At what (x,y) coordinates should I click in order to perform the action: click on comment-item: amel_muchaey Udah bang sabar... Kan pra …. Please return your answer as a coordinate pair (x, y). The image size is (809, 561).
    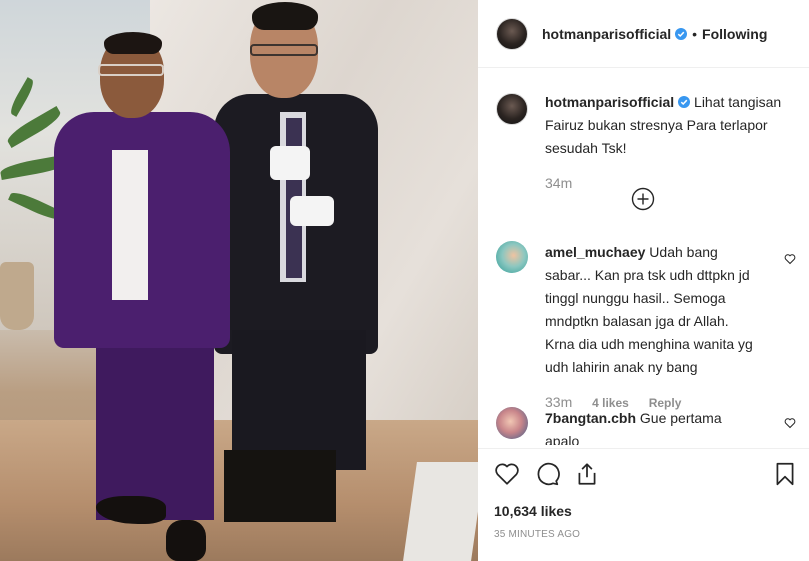
    Looking at the image, I should click on (646, 328).